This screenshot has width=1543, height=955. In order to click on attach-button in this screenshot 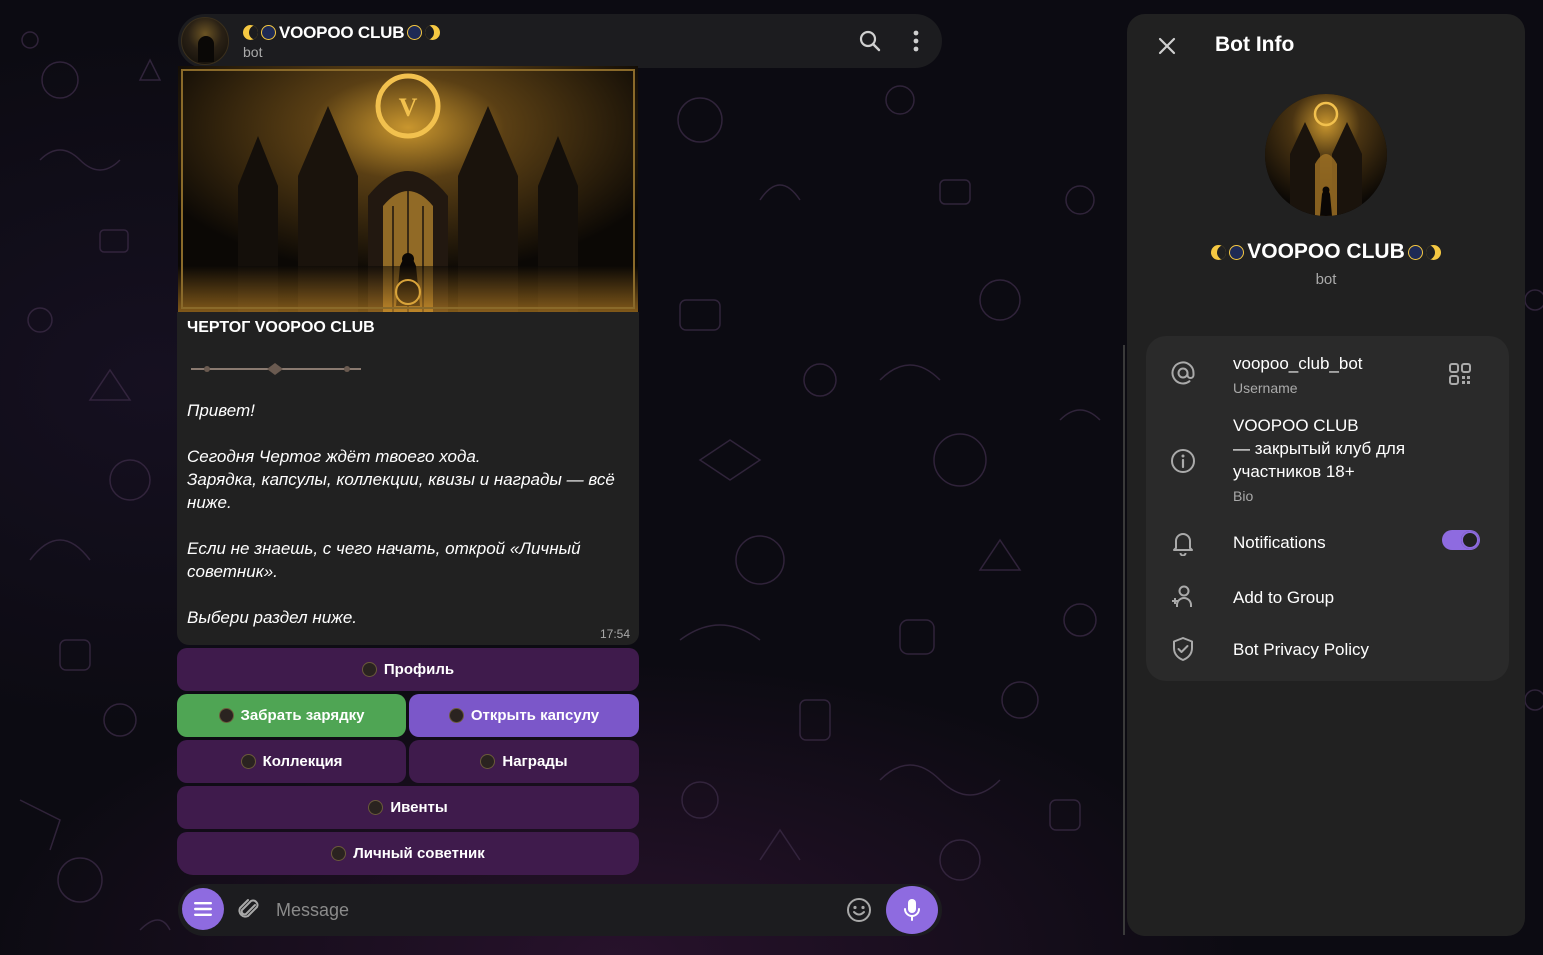, I will do `click(249, 911)`.